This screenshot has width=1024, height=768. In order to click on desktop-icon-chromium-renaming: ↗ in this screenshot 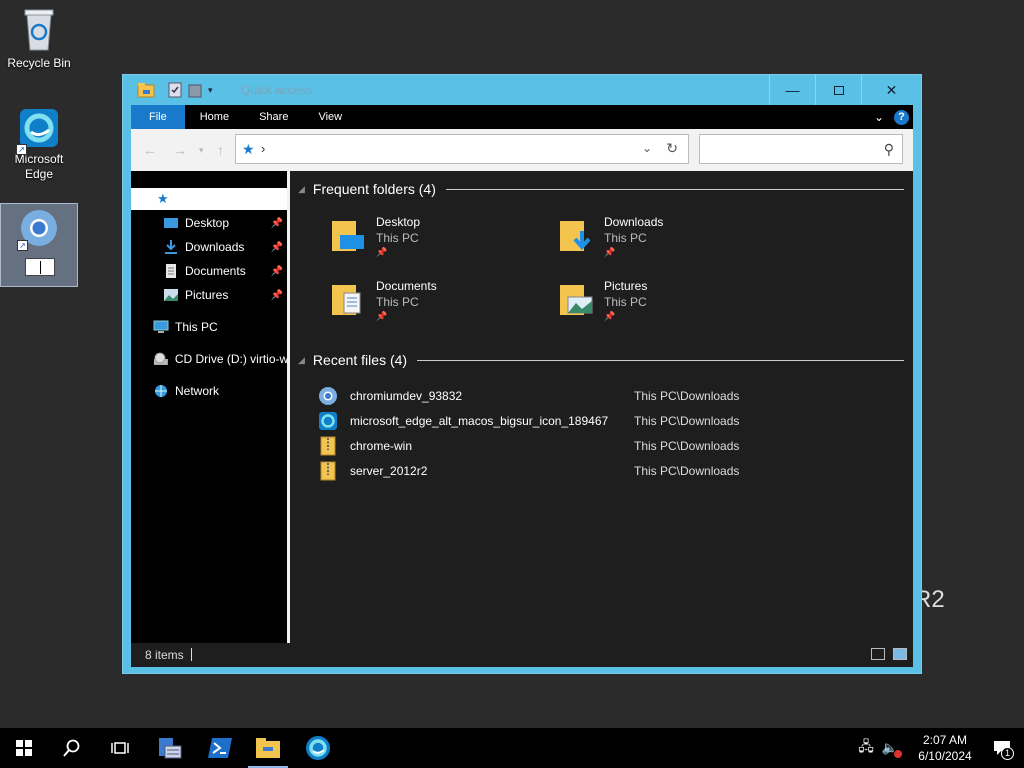, I will do `click(39, 245)`.